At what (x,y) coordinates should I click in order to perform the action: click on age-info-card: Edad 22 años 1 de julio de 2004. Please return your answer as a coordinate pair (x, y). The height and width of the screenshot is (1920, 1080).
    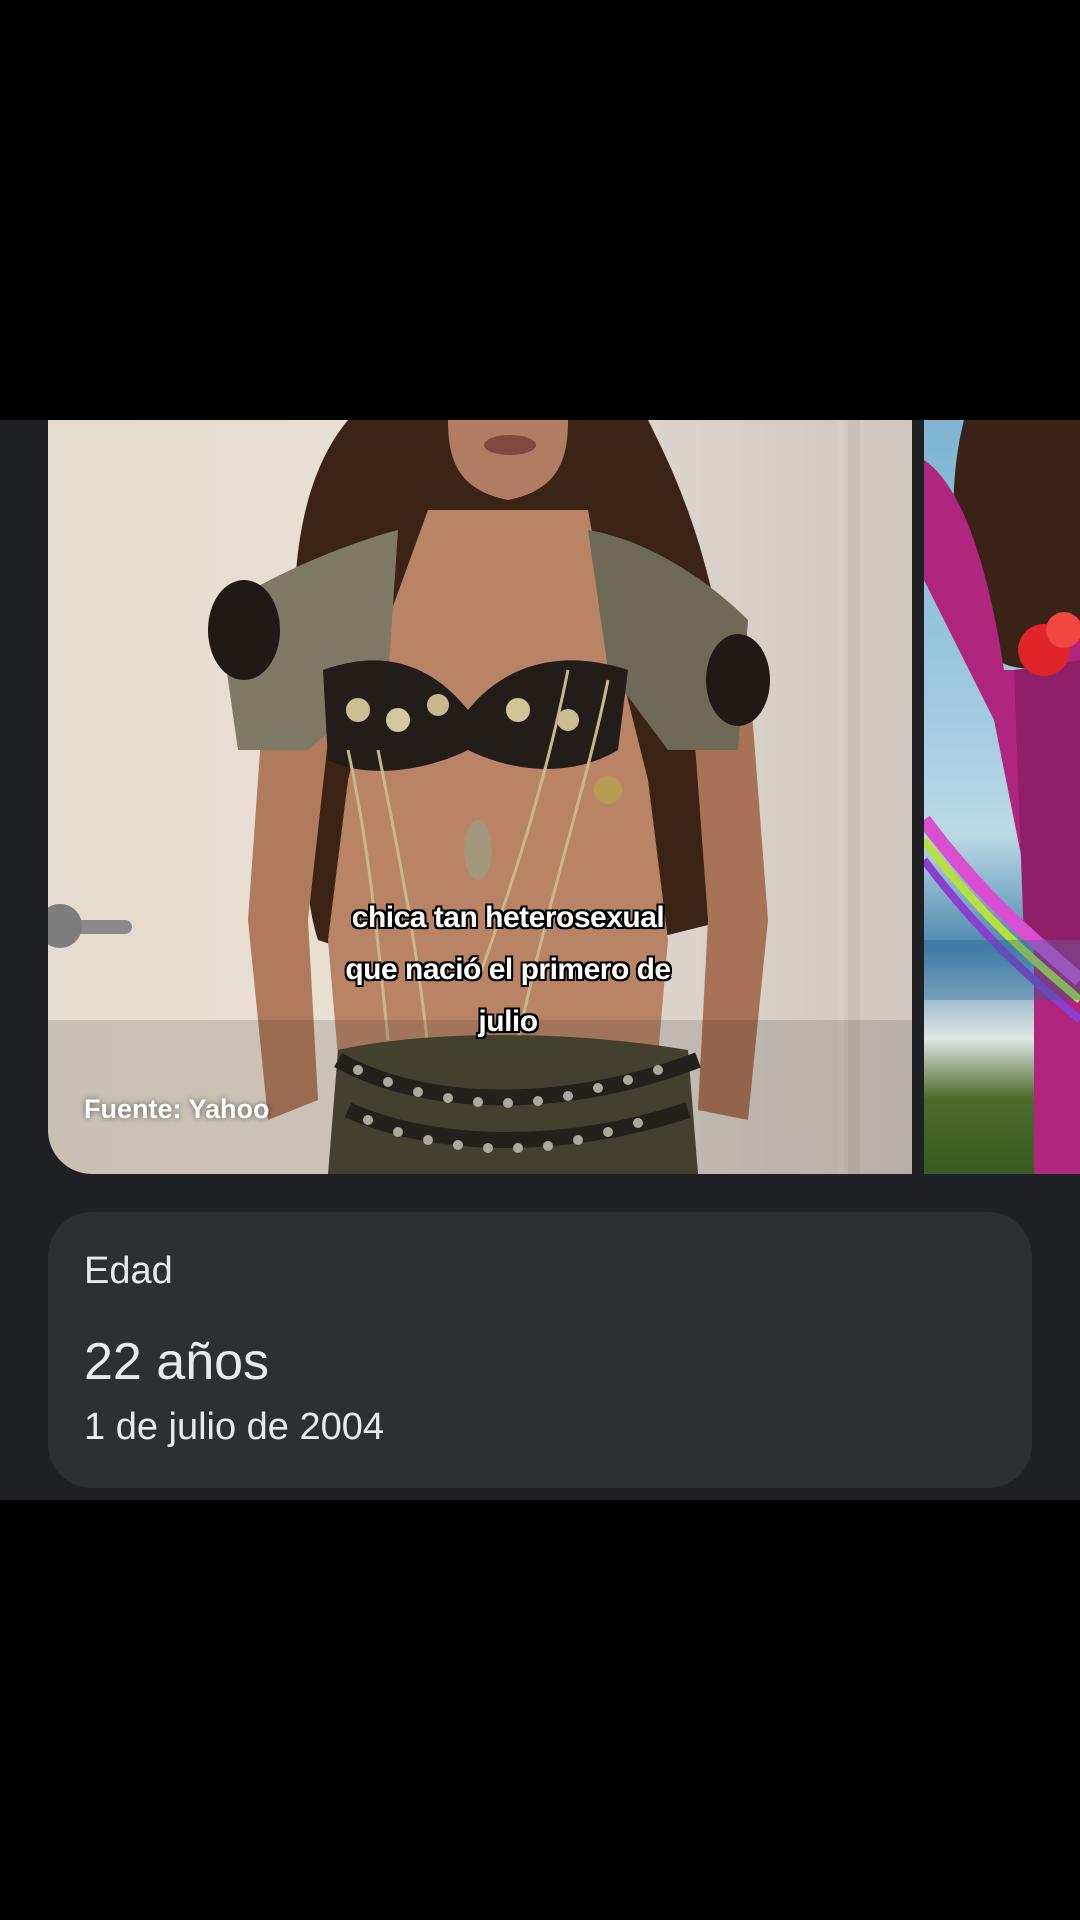
    Looking at the image, I should click on (540, 1350).